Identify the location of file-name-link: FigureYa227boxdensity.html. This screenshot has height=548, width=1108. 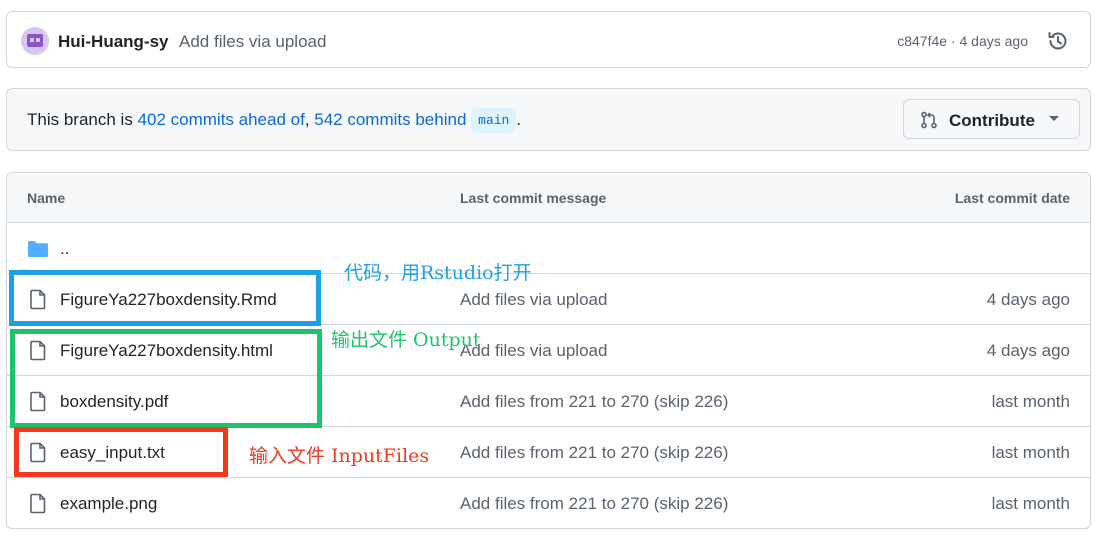
(166, 351).